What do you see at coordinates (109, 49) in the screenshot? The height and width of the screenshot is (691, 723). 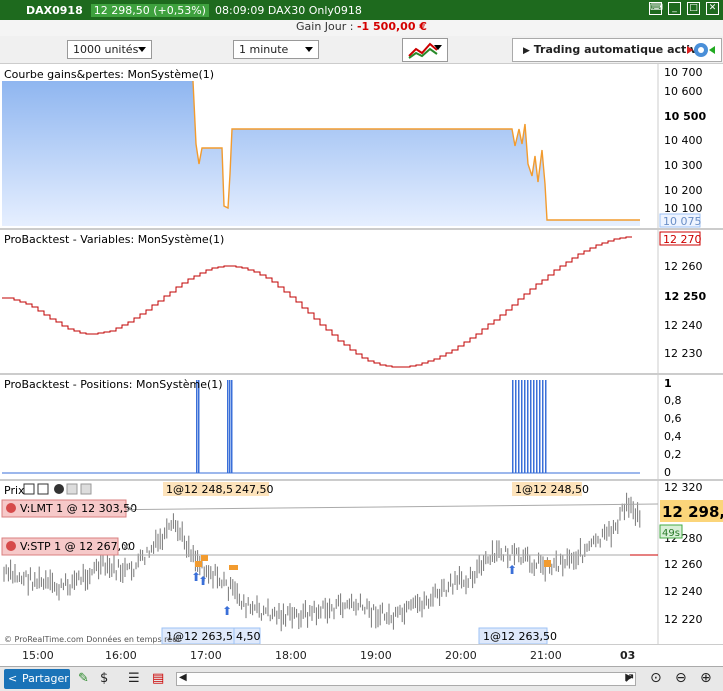 I see `units-select: 1000 unités` at bounding box center [109, 49].